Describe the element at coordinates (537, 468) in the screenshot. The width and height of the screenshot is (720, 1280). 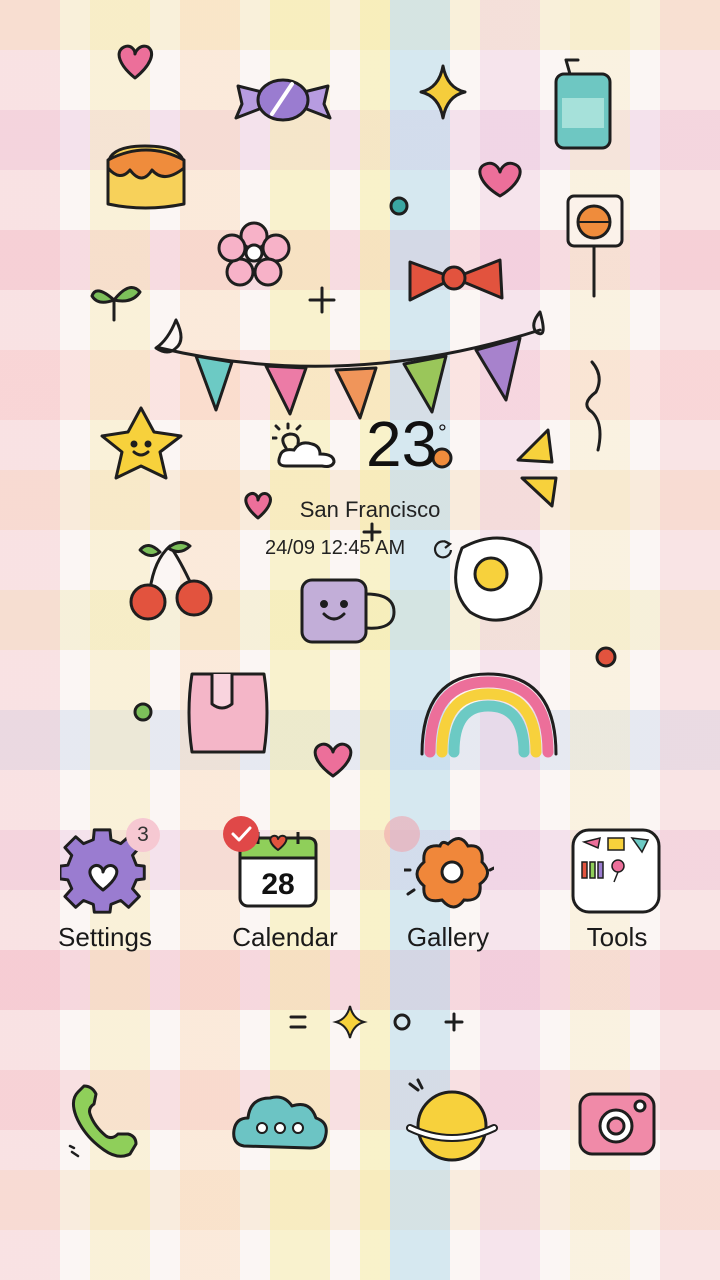
I see `triangle-doodle-icon` at that location.